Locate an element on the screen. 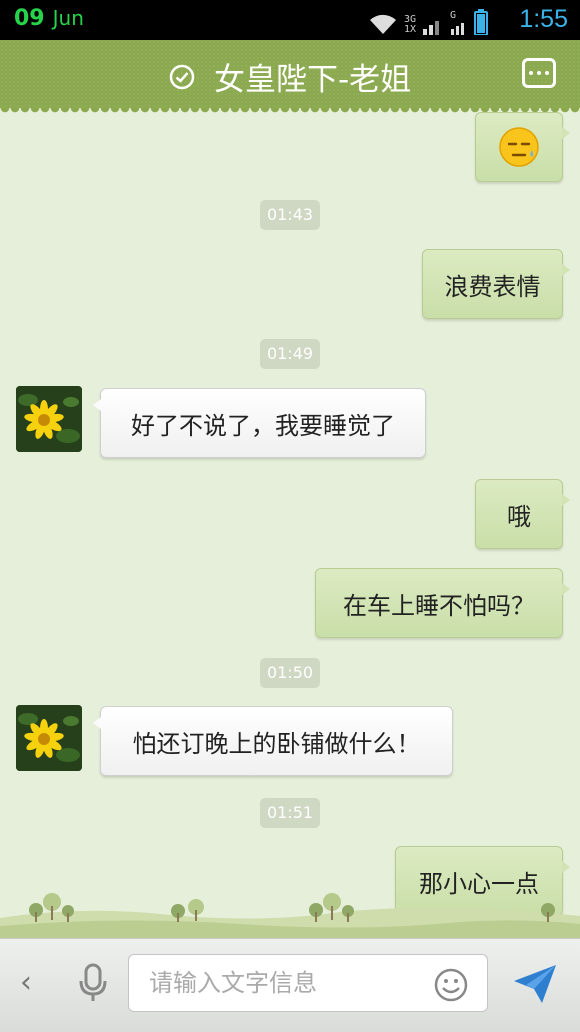 This screenshot has height=1032, width=580. landscape-decoration is located at coordinates (290, 915).